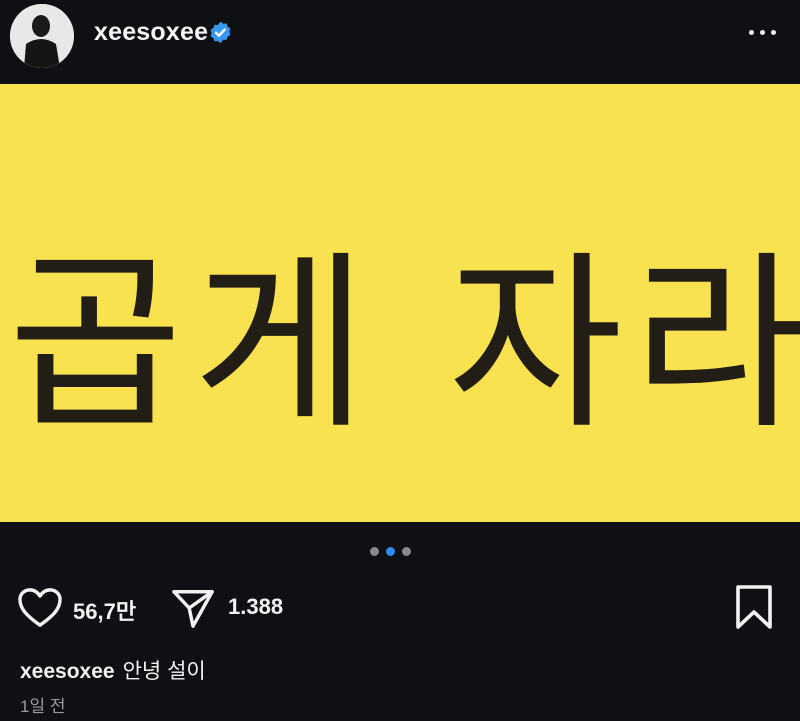  Describe the element at coordinates (754, 607) in the screenshot. I see `bookmark-icon` at that location.